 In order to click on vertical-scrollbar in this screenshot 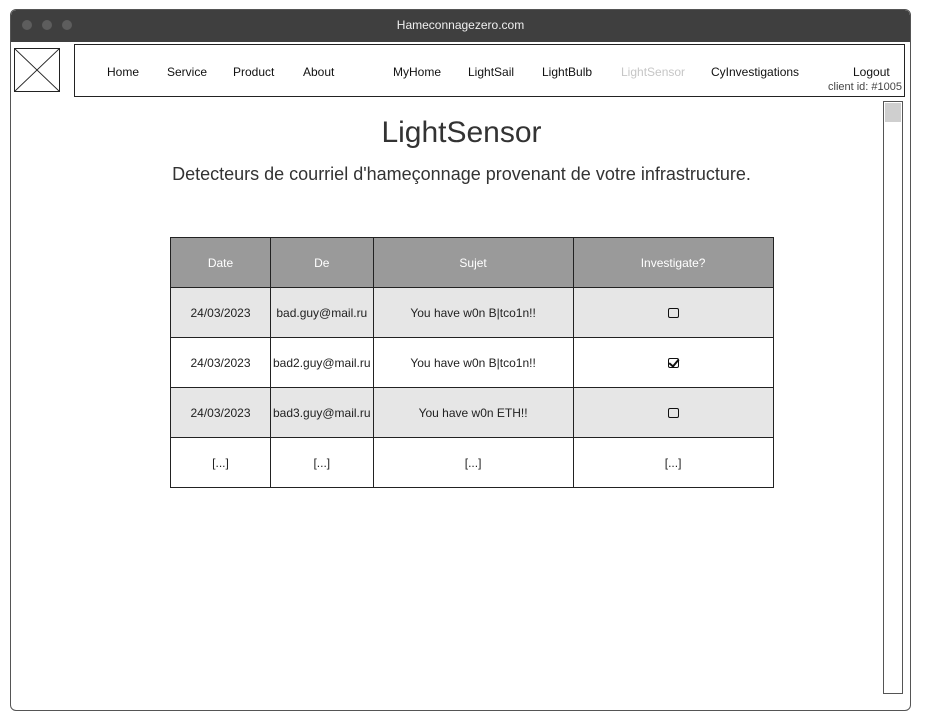, I will do `click(893, 397)`.